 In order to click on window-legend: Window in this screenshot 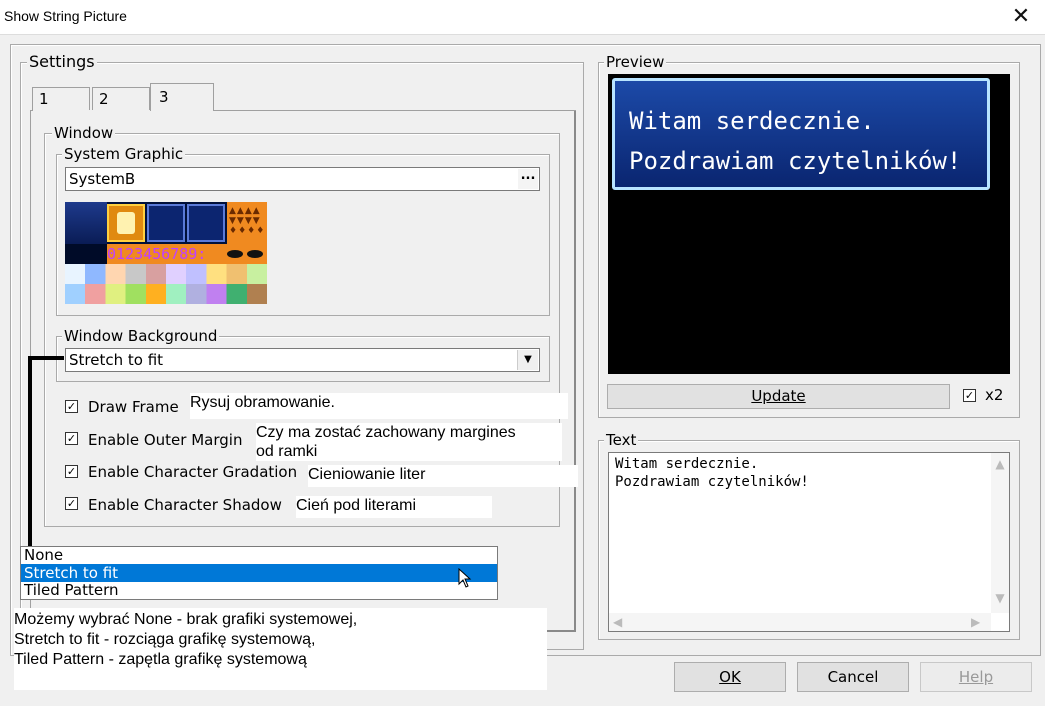, I will do `click(84, 133)`.